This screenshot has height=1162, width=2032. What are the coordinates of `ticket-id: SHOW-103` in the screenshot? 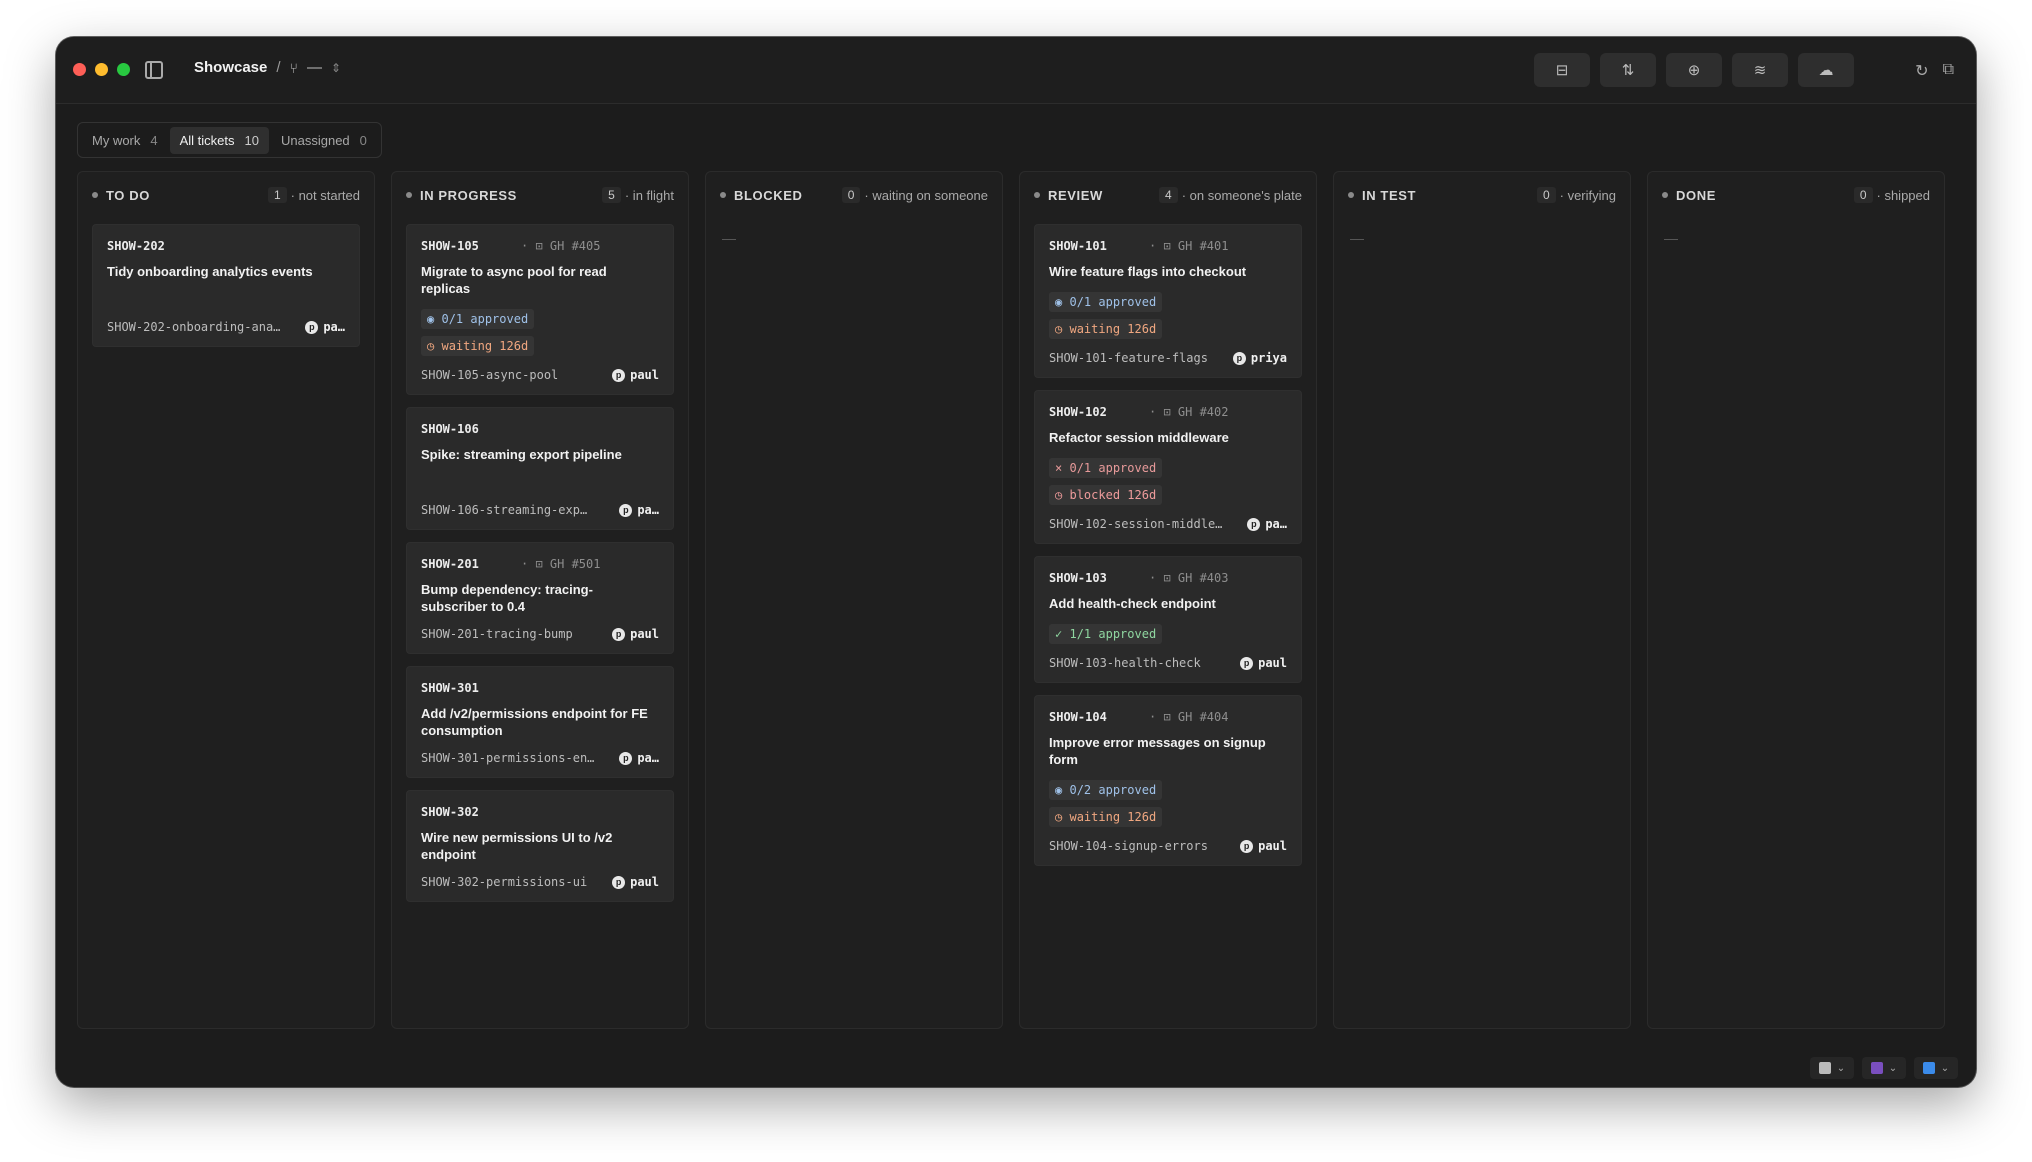 It's located at (1078, 578).